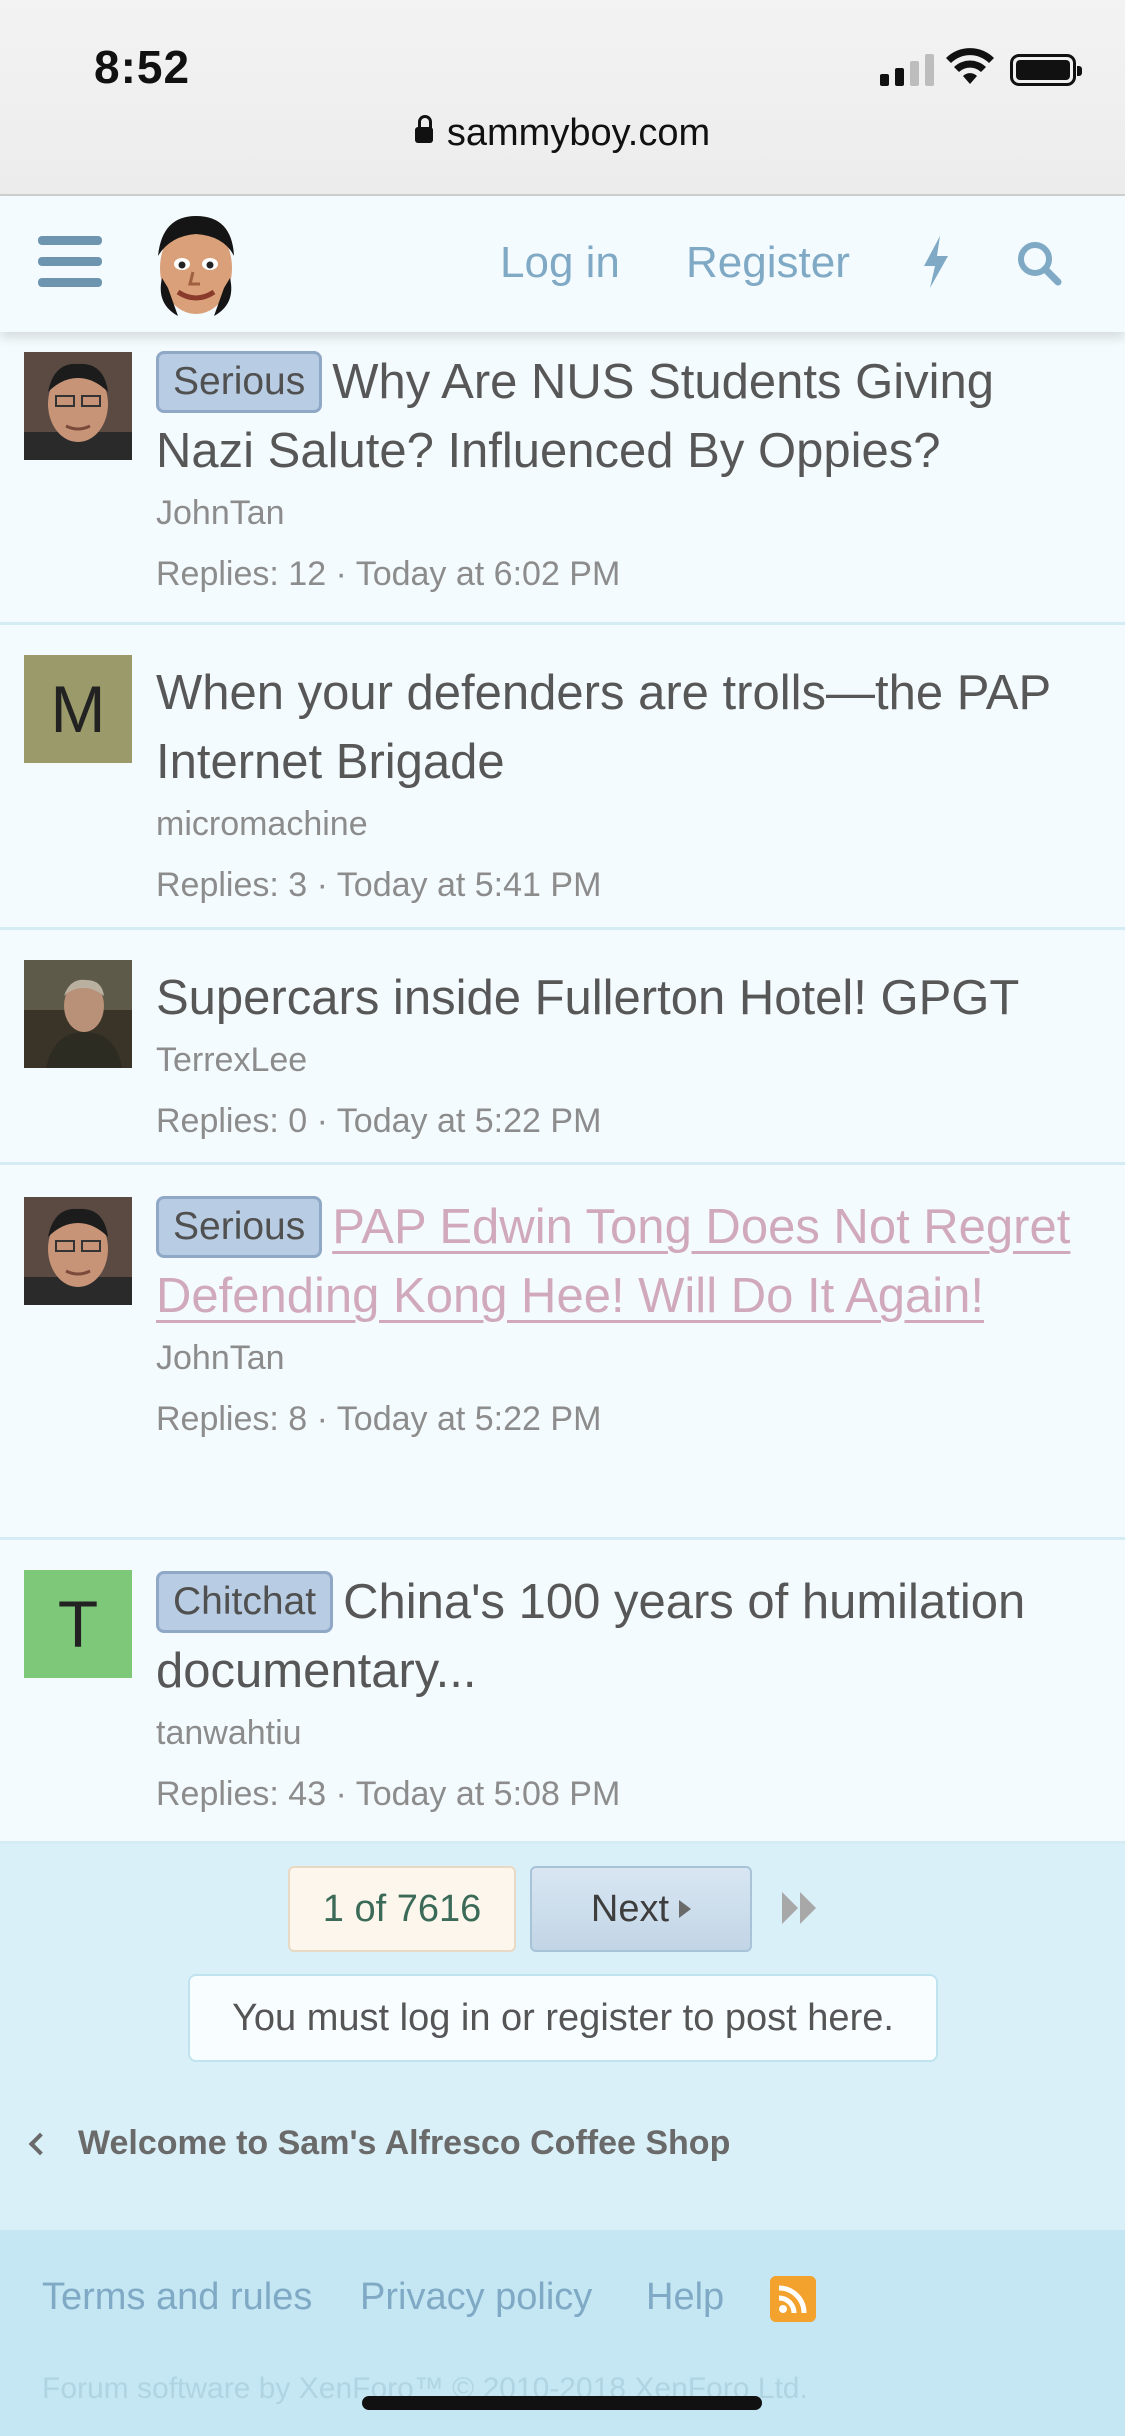 The width and height of the screenshot is (1125, 2436). What do you see at coordinates (423, 129) in the screenshot?
I see `lock-icon` at bounding box center [423, 129].